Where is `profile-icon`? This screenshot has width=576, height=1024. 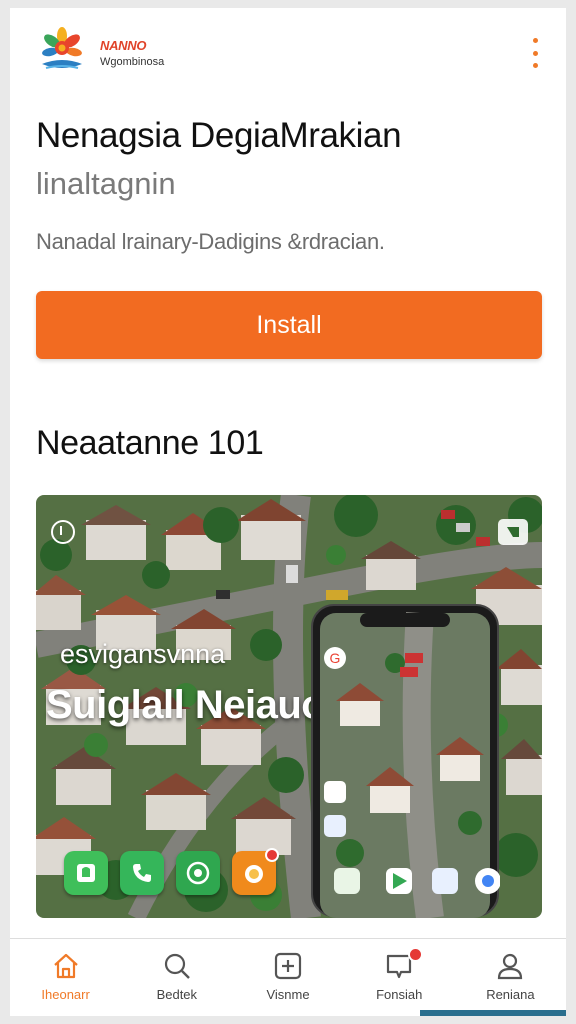
profile-icon is located at coordinates (510, 966).